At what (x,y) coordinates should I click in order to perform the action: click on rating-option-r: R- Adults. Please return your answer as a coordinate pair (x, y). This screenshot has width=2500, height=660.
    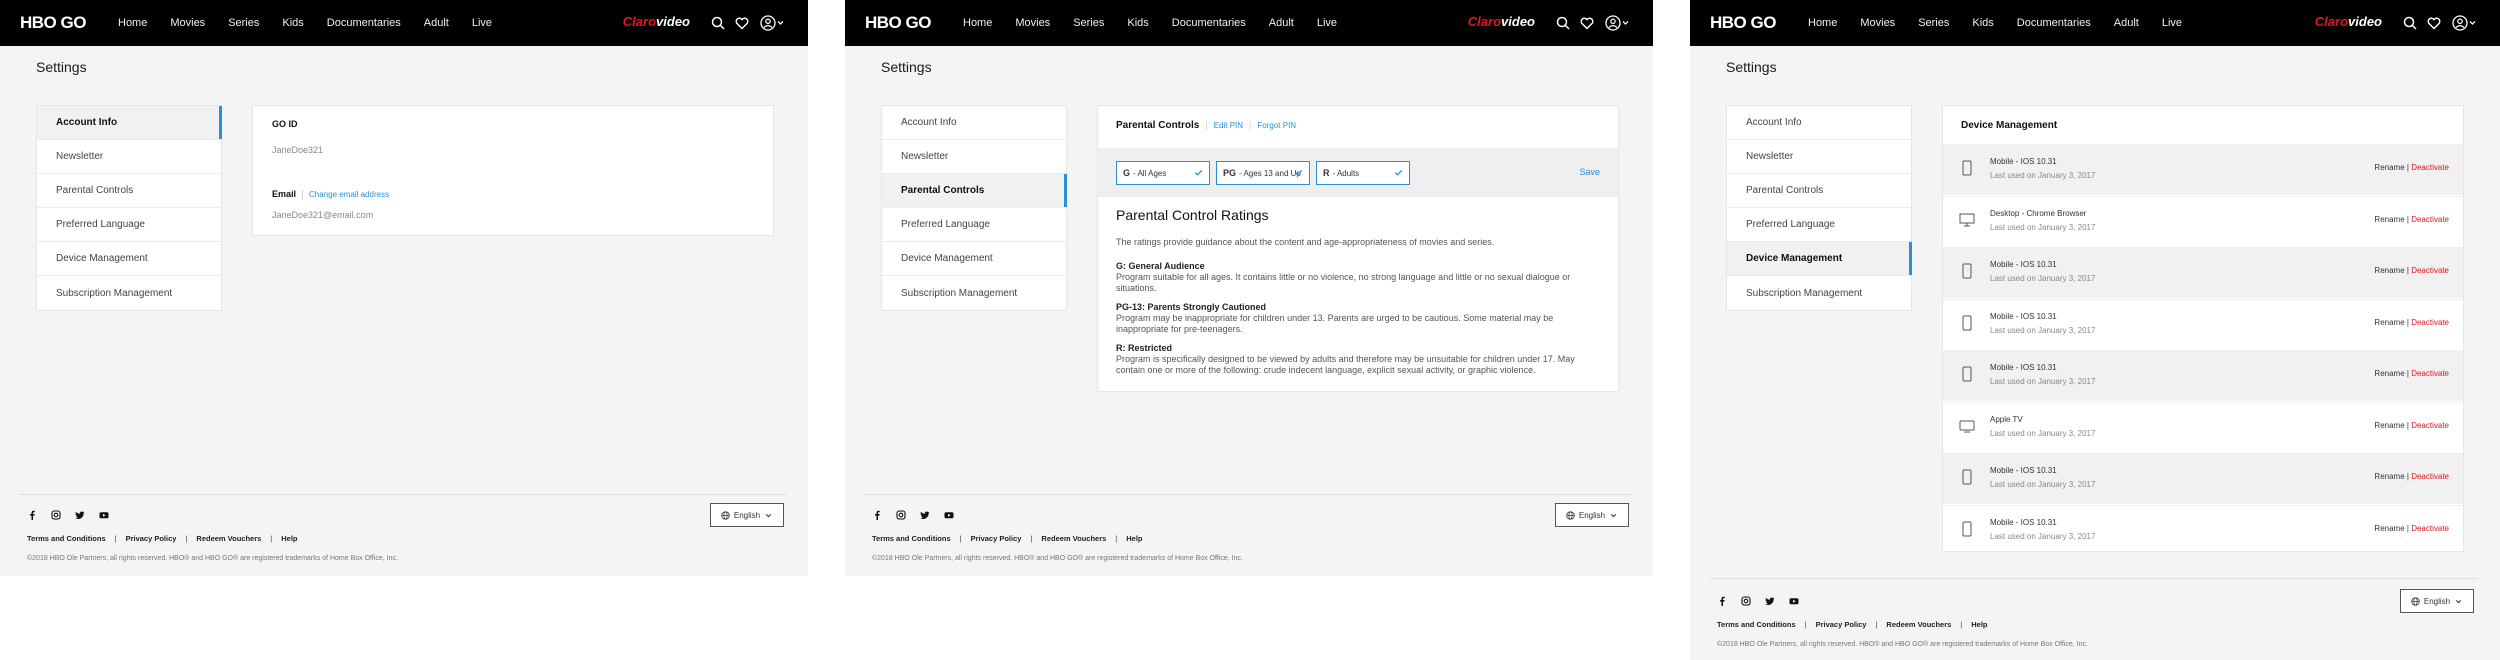
    Looking at the image, I should click on (1363, 173).